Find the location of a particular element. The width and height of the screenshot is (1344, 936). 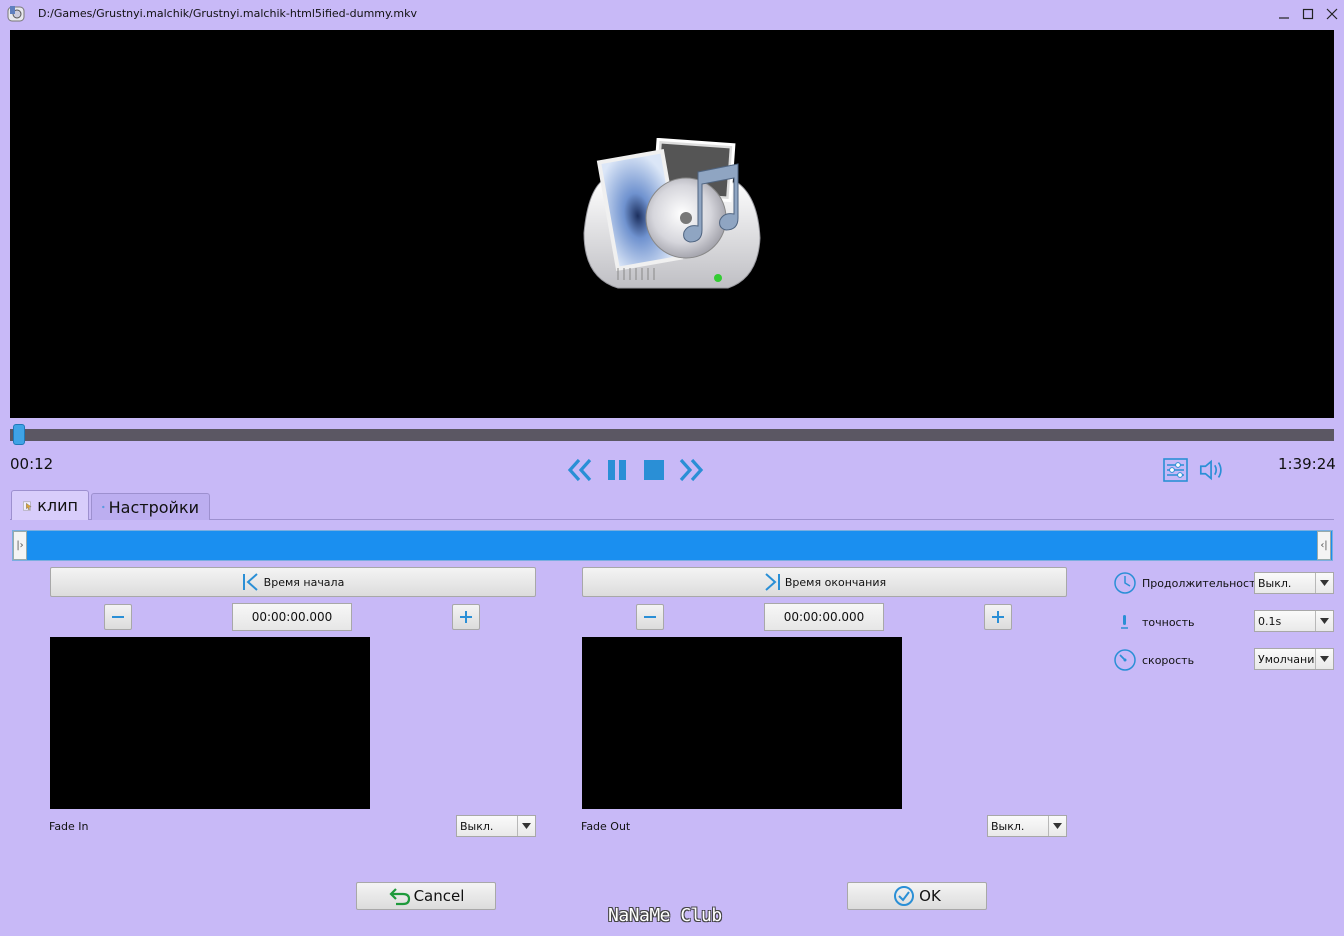

range-end-handle: ‹| is located at coordinates (1324, 545).